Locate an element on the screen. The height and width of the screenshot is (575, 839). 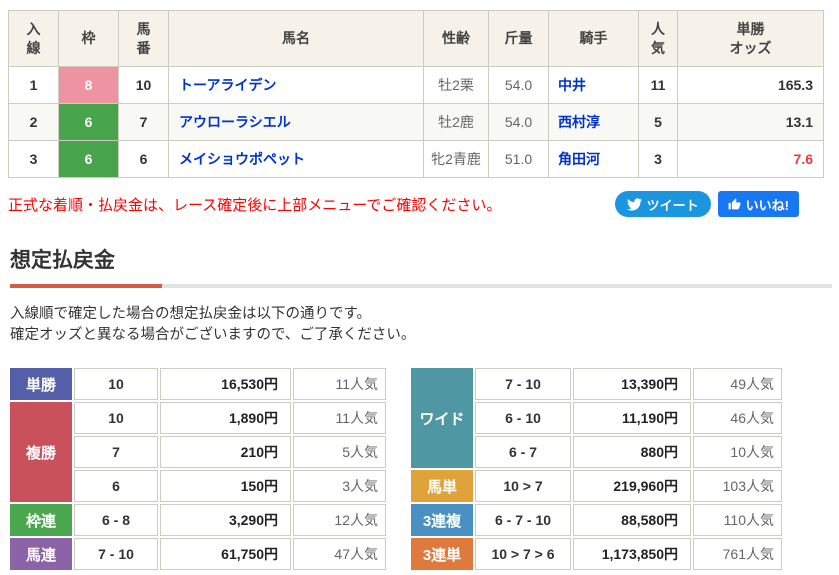
payout-row-fukusho-1: 複勝 10 1,890円 11人気 is located at coordinates (198, 452).